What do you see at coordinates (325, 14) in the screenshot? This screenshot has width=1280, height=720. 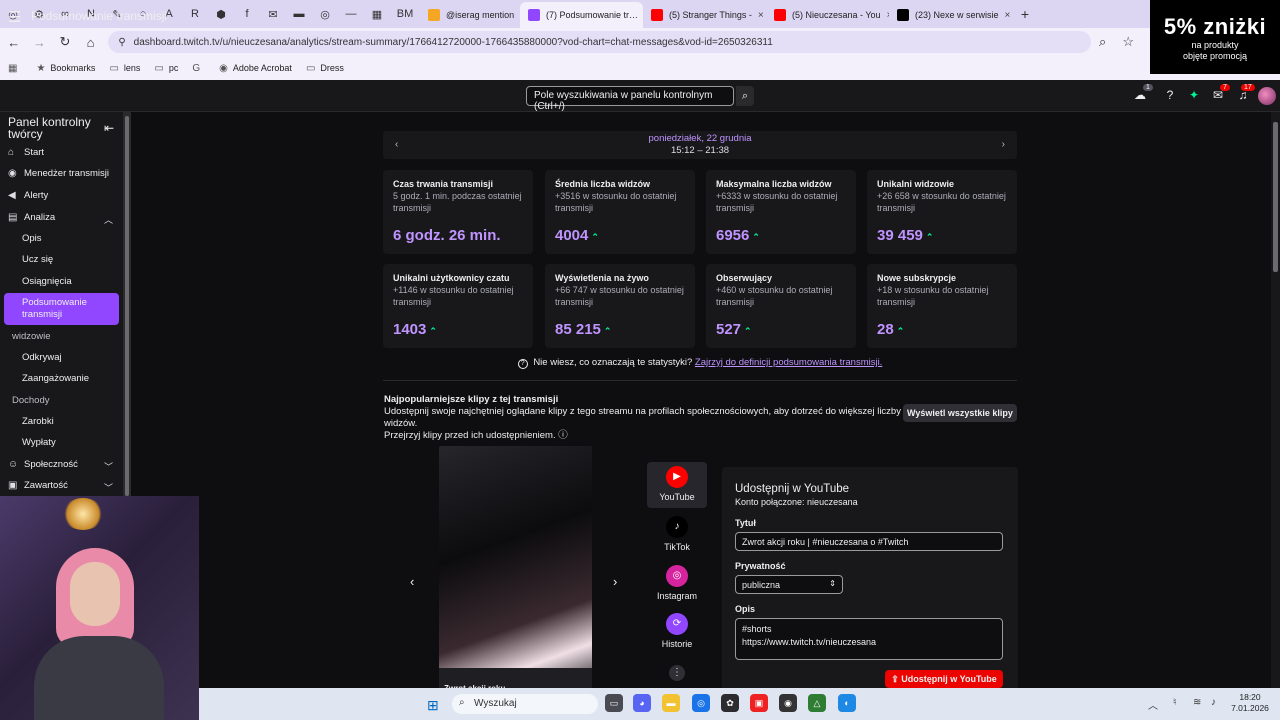 I see `pinned-tab: ◎` at bounding box center [325, 14].